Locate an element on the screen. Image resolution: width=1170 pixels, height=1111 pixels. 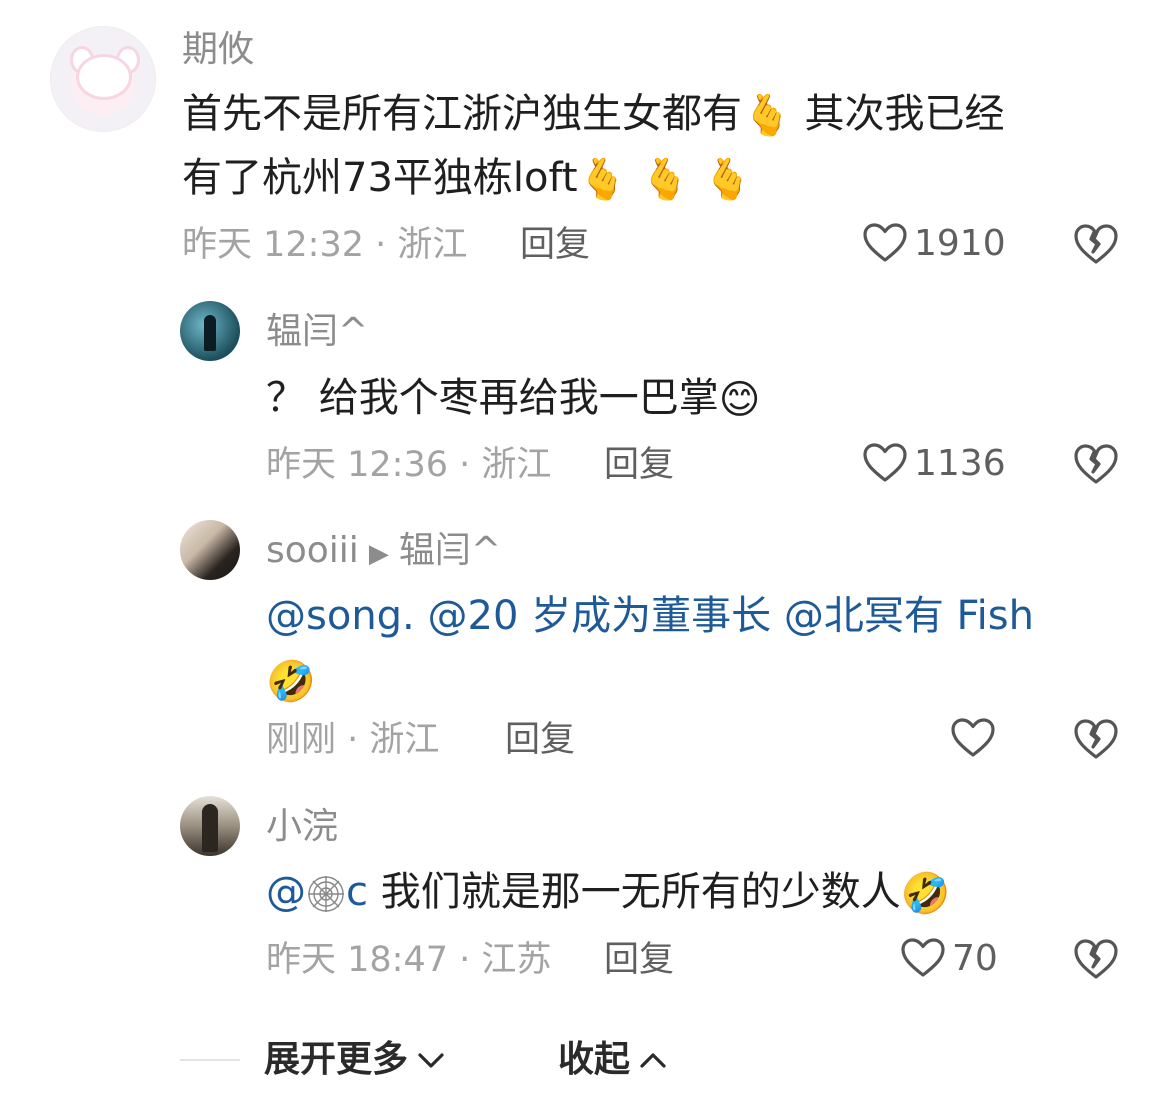
cobweb-icon is located at coordinates (326, 894).